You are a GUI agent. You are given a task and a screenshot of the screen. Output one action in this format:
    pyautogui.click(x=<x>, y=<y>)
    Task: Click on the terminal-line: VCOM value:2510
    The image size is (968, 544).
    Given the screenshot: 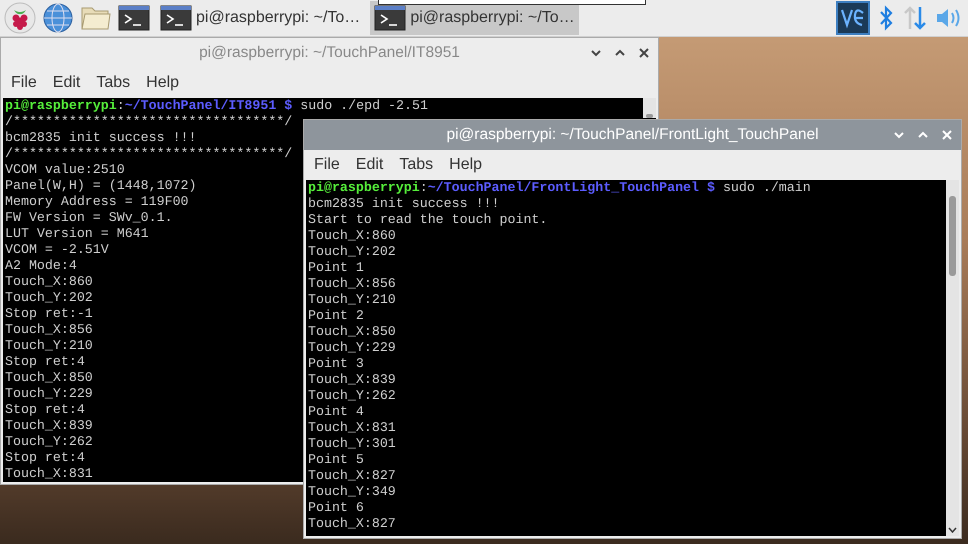 What is the action you would take?
    pyautogui.click(x=65, y=170)
    